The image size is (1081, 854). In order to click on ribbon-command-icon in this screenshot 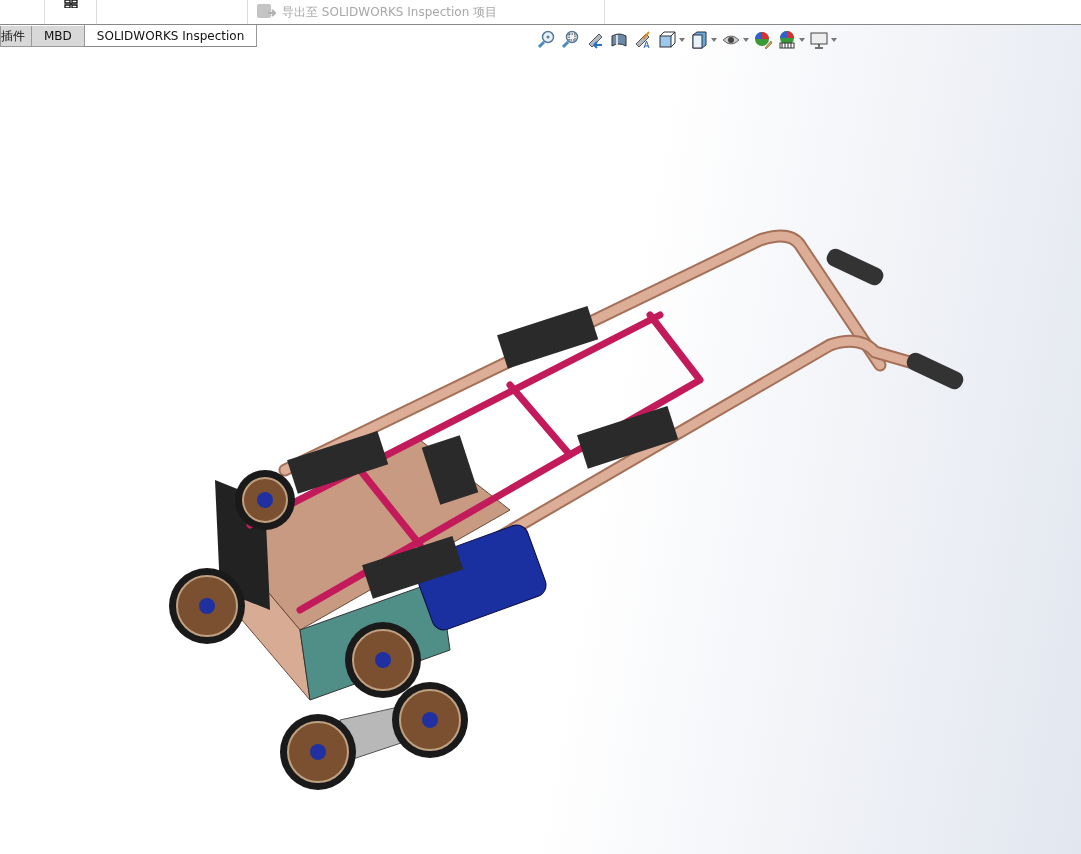, I will do `click(70, 4)`.